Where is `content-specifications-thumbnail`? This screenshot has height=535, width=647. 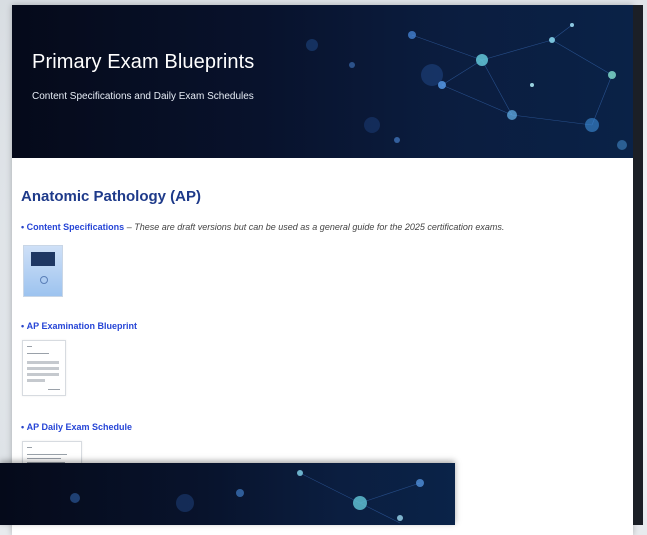
content-specifications-thumbnail is located at coordinates (43, 271).